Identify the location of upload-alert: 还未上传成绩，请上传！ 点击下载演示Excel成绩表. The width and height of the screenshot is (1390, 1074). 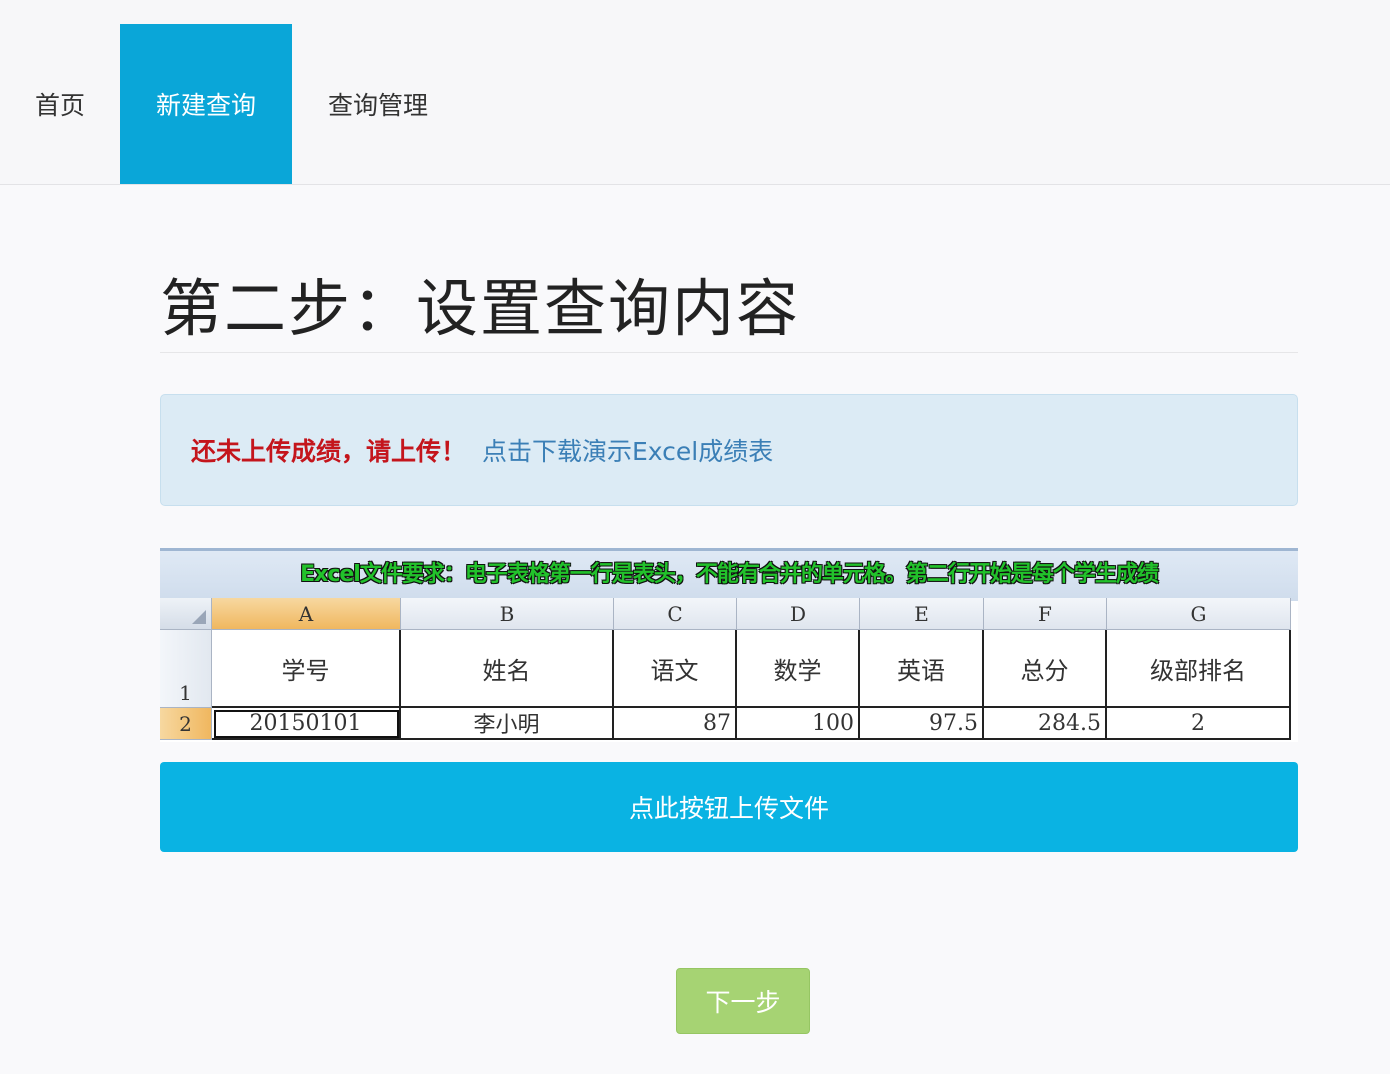
(729, 450).